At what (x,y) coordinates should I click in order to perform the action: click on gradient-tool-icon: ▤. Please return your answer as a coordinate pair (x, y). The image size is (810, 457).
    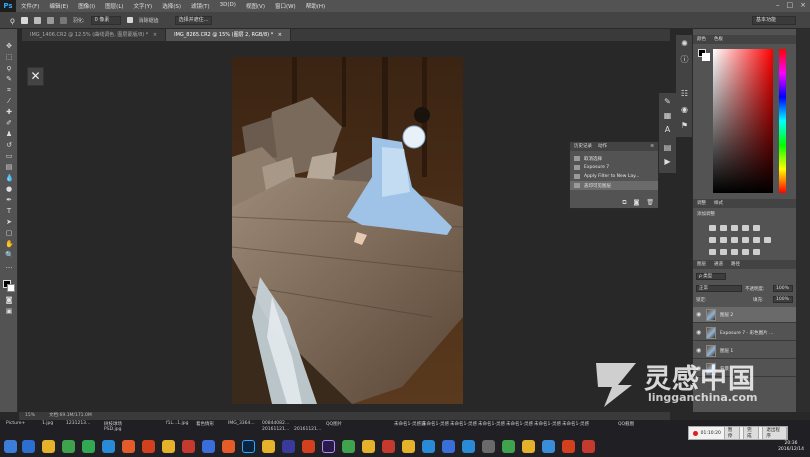
    Looking at the image, I should click on (9, 167).